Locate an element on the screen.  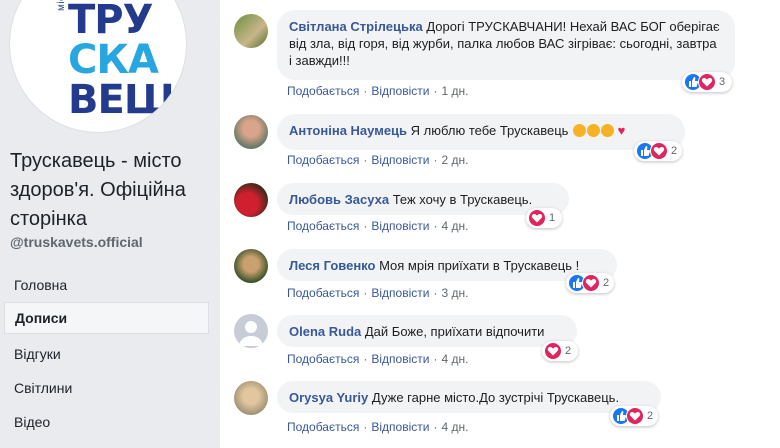
logo-tagline: місто здоров'я is located at coordinates (61, 5).